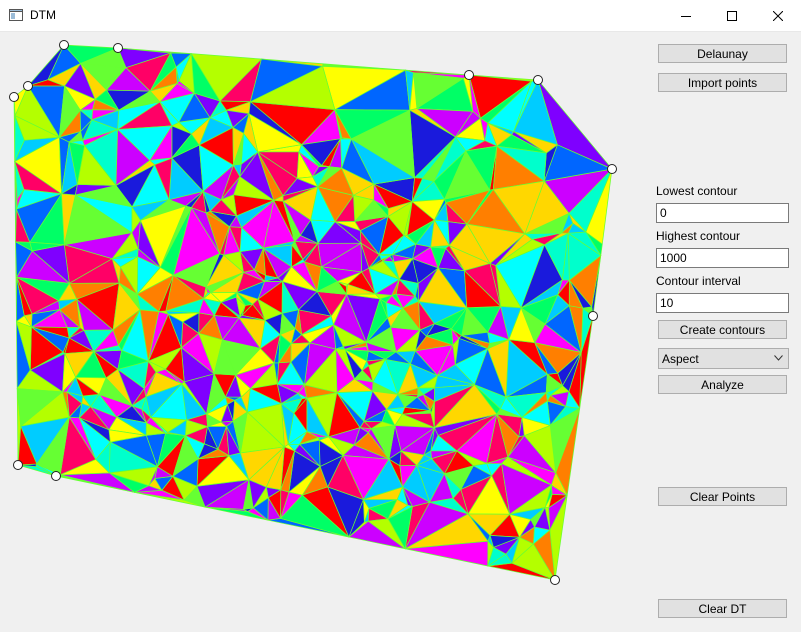 This screenshot has height=632, width=801. What do you see at coordinates (697, 191) in the screenshot?
I see `lowest-contour-label: Lowest contour` at bounding box center [697, 191].